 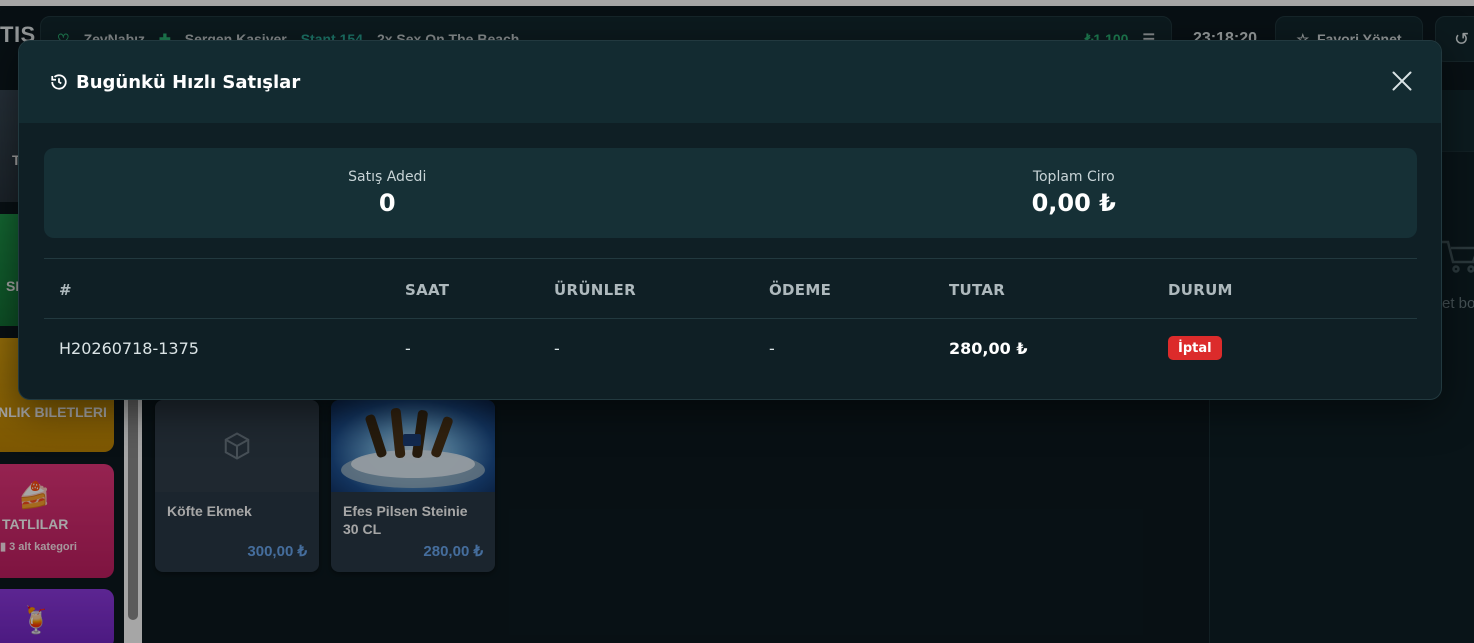 What do you see at coordinates (1195, 348) in the screenshot?
I see `status-badge: İptal` at bounding box center [1195, 348].